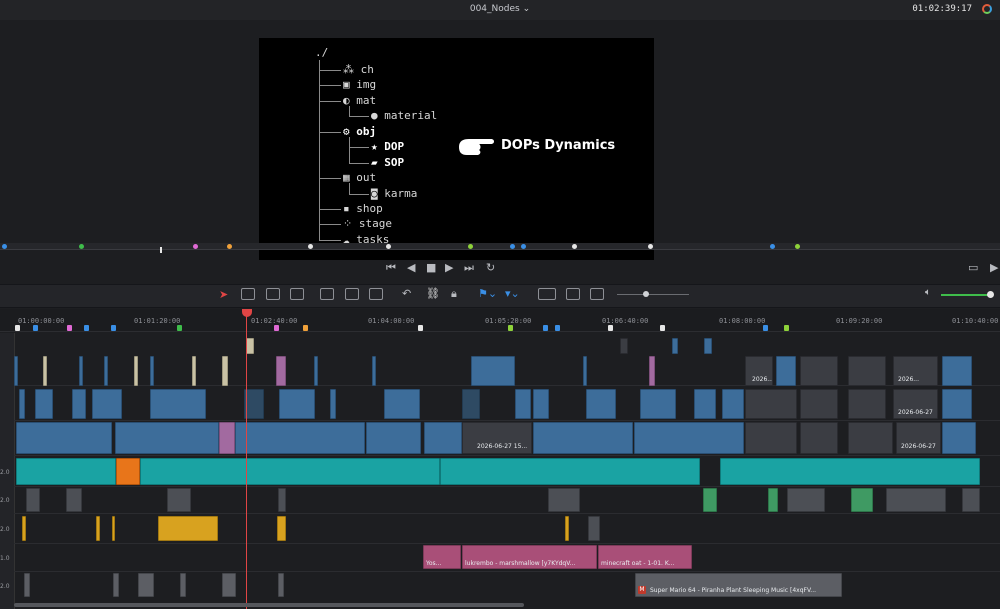 This screenshot has height=609, width=1000. I want to click on zoom-slider-handle, so click(646, 294).